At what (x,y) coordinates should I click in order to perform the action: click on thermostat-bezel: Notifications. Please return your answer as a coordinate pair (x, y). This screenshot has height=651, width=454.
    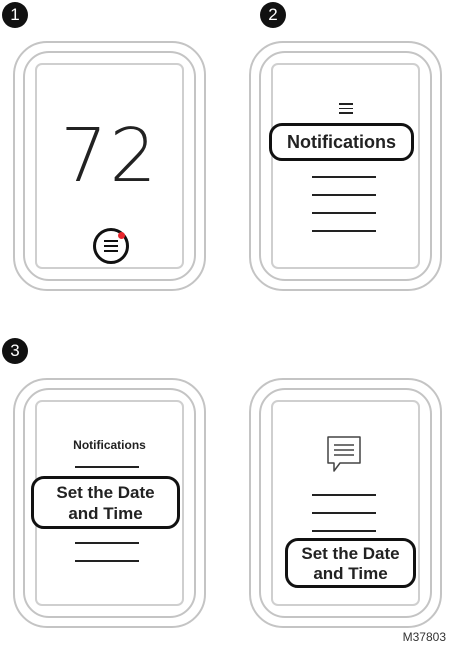
    Looking at the image, I should click on (345, 166).